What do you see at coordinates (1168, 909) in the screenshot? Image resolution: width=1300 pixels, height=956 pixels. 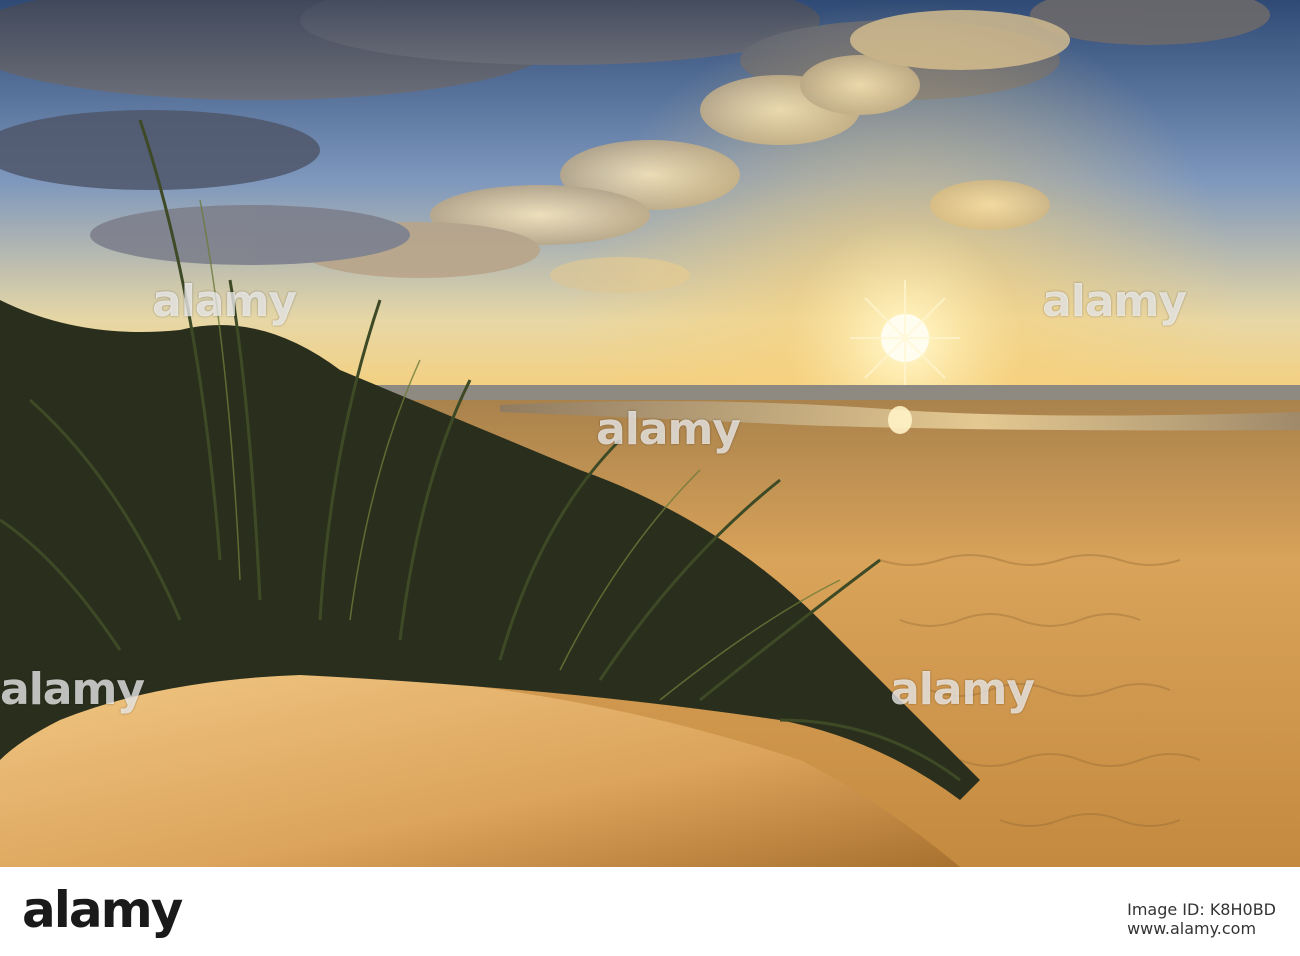 I see `image-id-label: Image ID:` at bounding box center [1168, 909].